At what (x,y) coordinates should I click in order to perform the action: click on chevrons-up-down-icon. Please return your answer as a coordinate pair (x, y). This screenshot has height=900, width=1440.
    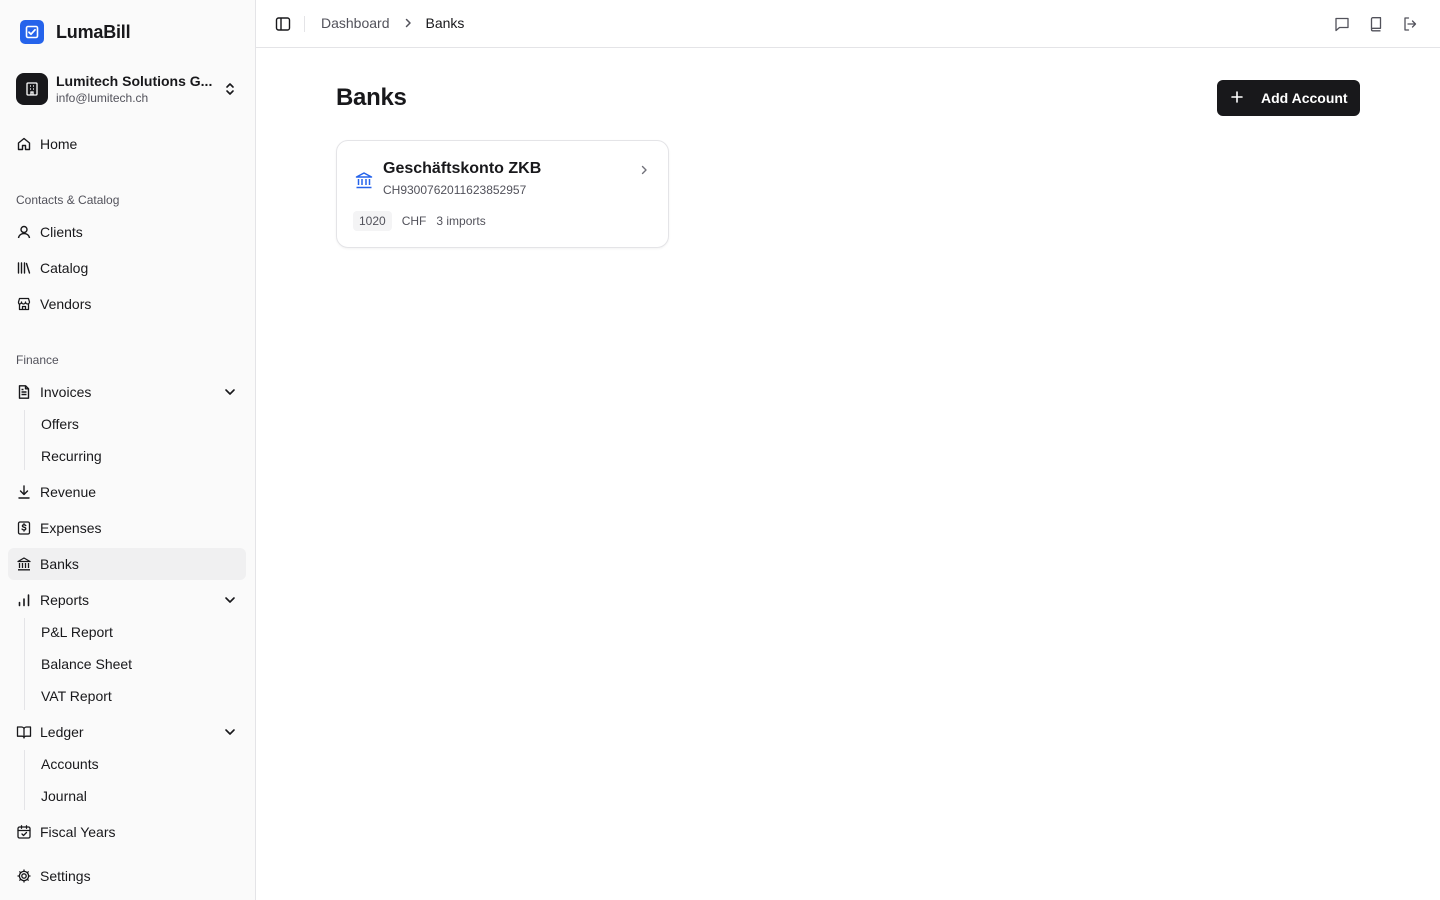
    Looking at the image, I should click on (230, 90).